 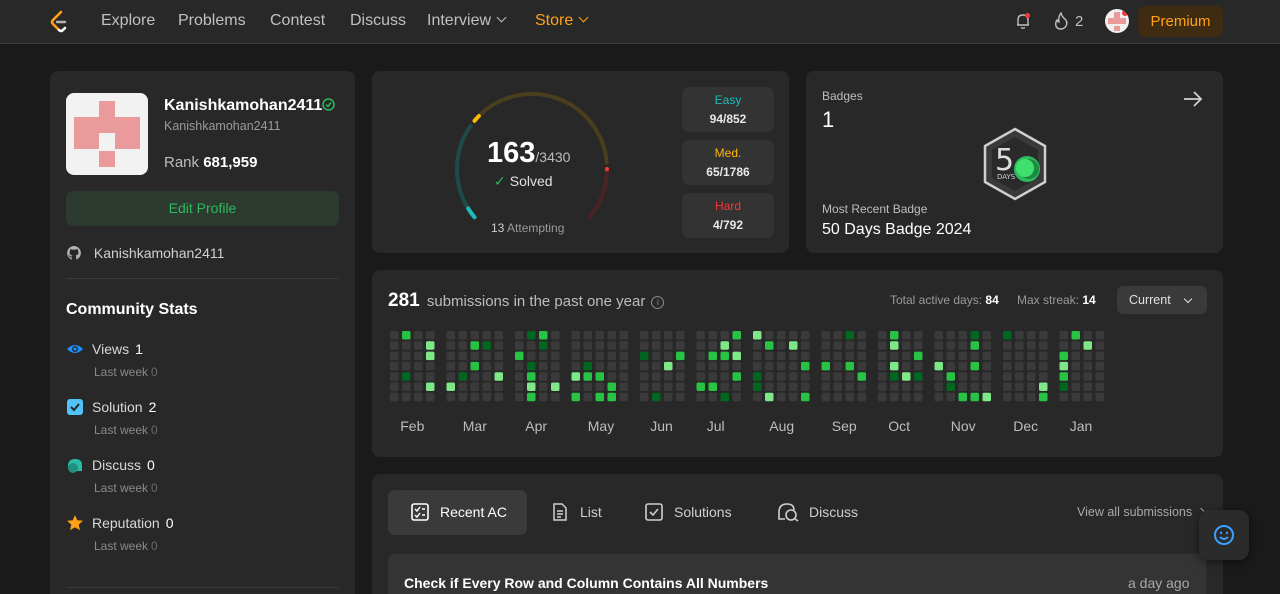 I want to click on leetcode-logo-icon, so click(x=59, y=22).